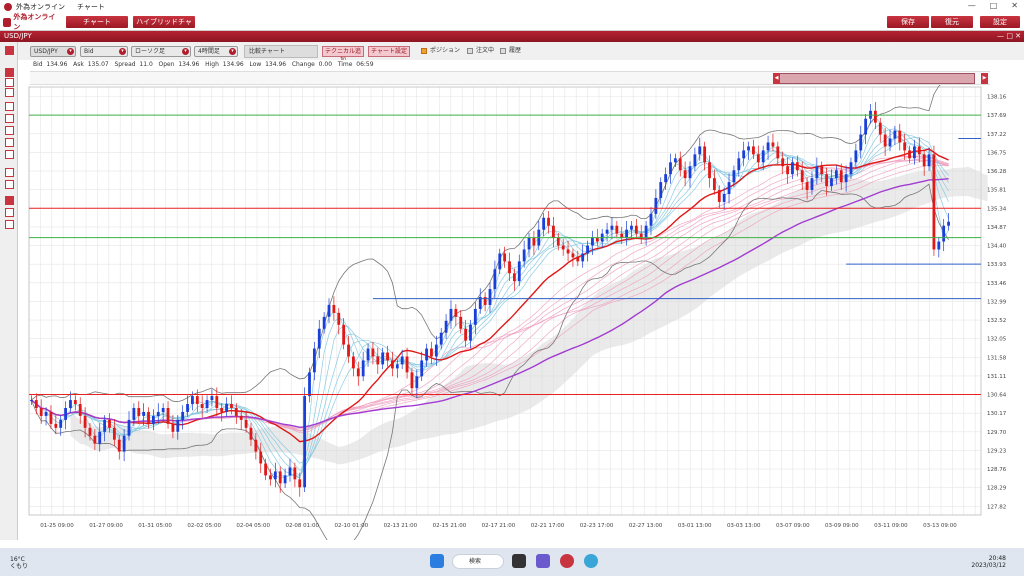 The image size is (1024, 576). What do you see at coordinates (155, 526) in the screenshot?
I see `x-tick-label: 01-31 05:00` at bounding box center [155, 526].